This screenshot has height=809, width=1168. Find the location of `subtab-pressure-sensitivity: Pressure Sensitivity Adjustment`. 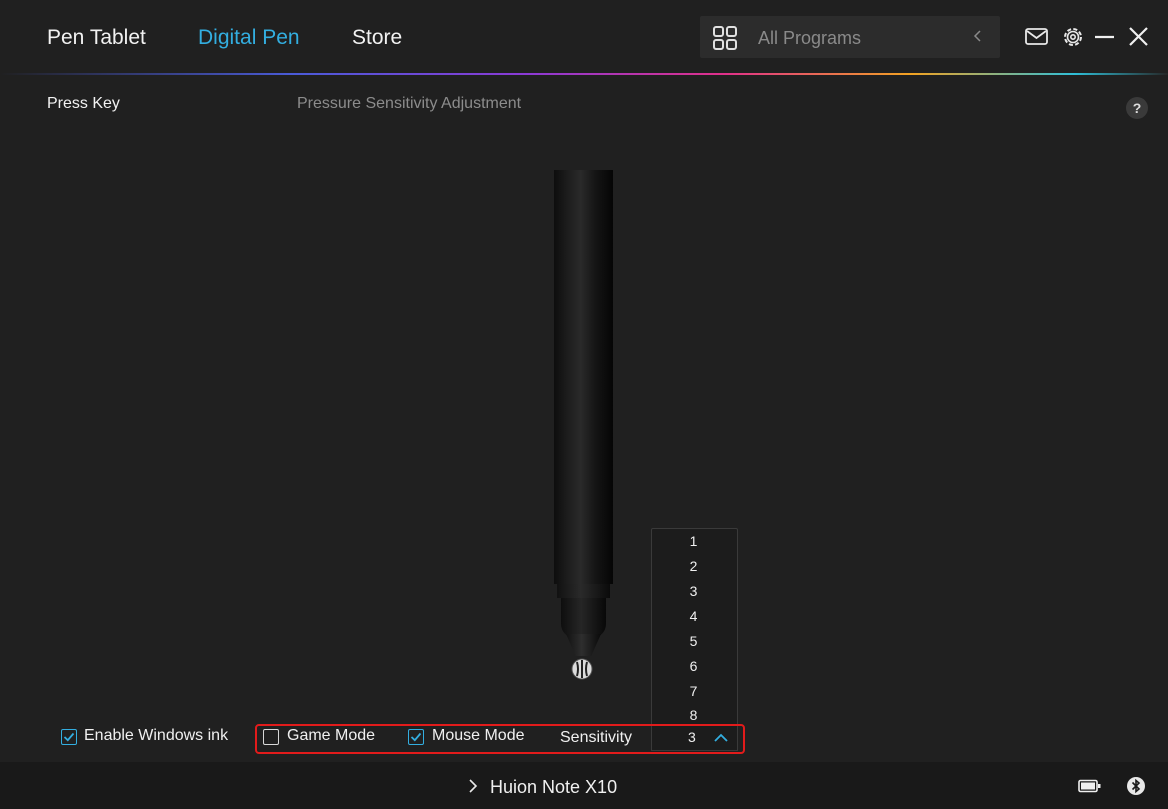

subtab-pressure-sensitivity: Pressure Sensitivity Adjustment is located at coordinates (409, 104).